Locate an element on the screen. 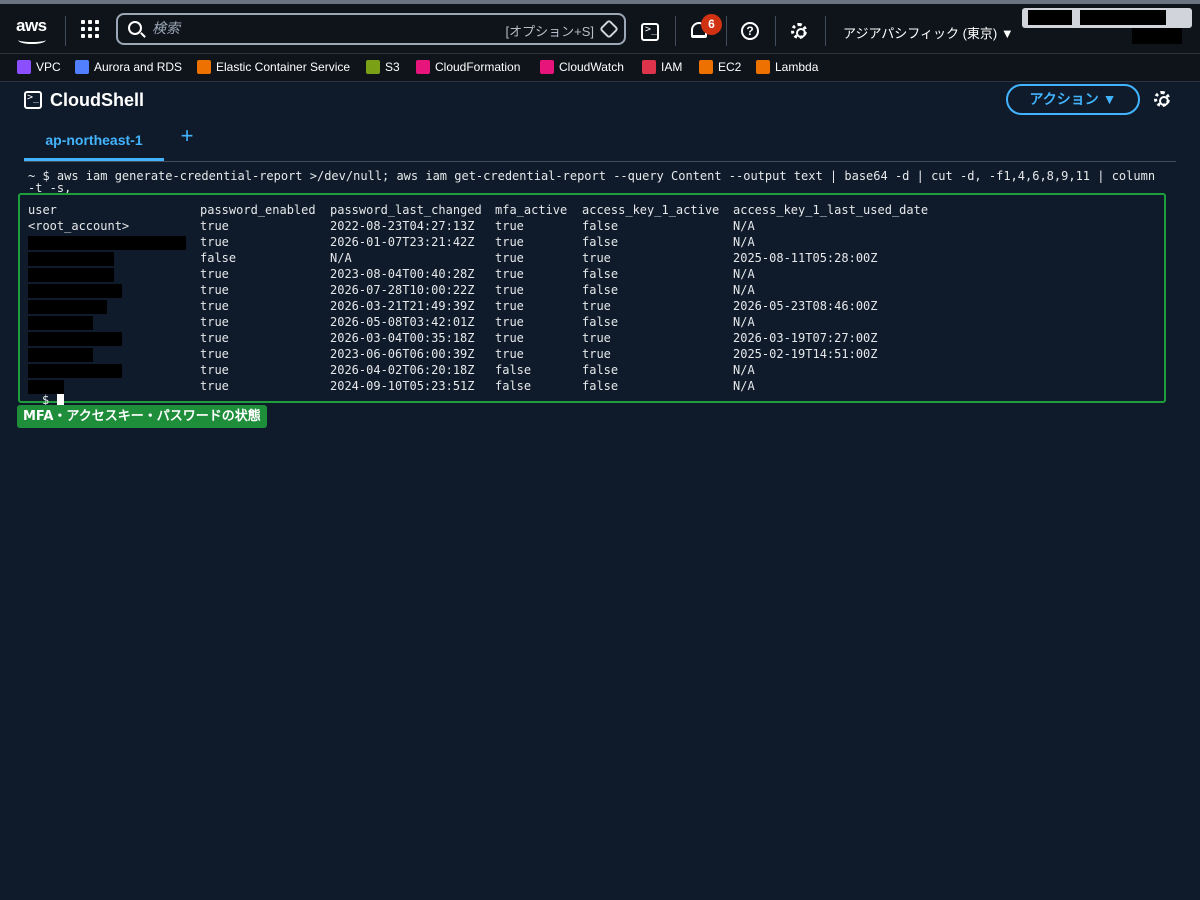  table-row: true 2026-05-08T03:42:01Z true false N/A is located at coordinates (528, 322).